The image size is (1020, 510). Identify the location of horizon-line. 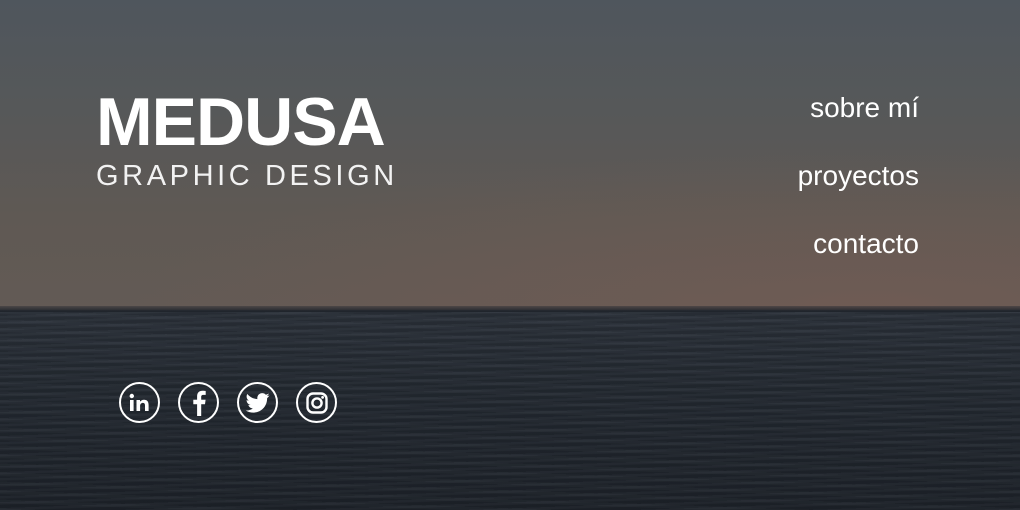
(510, 309).